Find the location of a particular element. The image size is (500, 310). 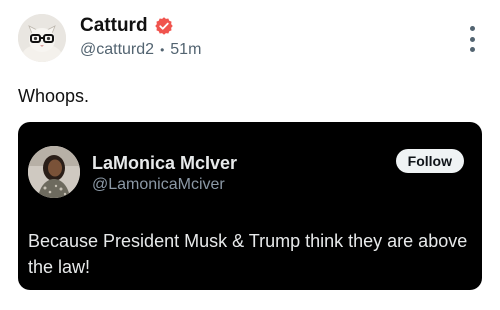

embedded-author-handle: @LamonicaMciver is located at coordinates (158, 185).